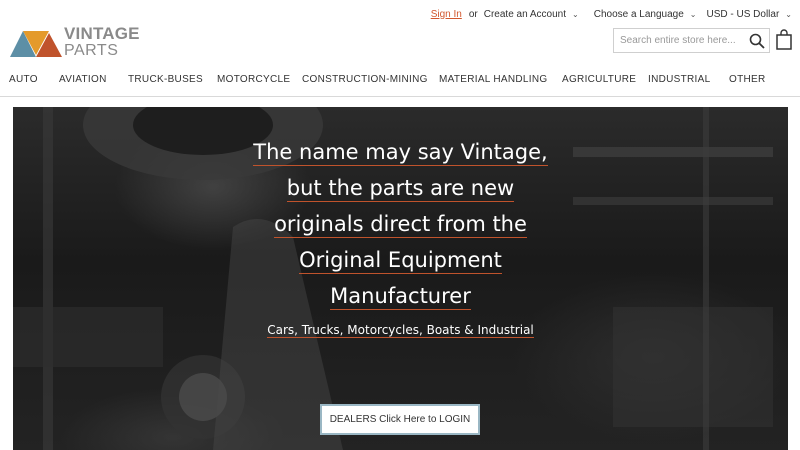  I want to click on dealer-login-button: DEALERS Click Here to LOGIN, so click(400, 419).